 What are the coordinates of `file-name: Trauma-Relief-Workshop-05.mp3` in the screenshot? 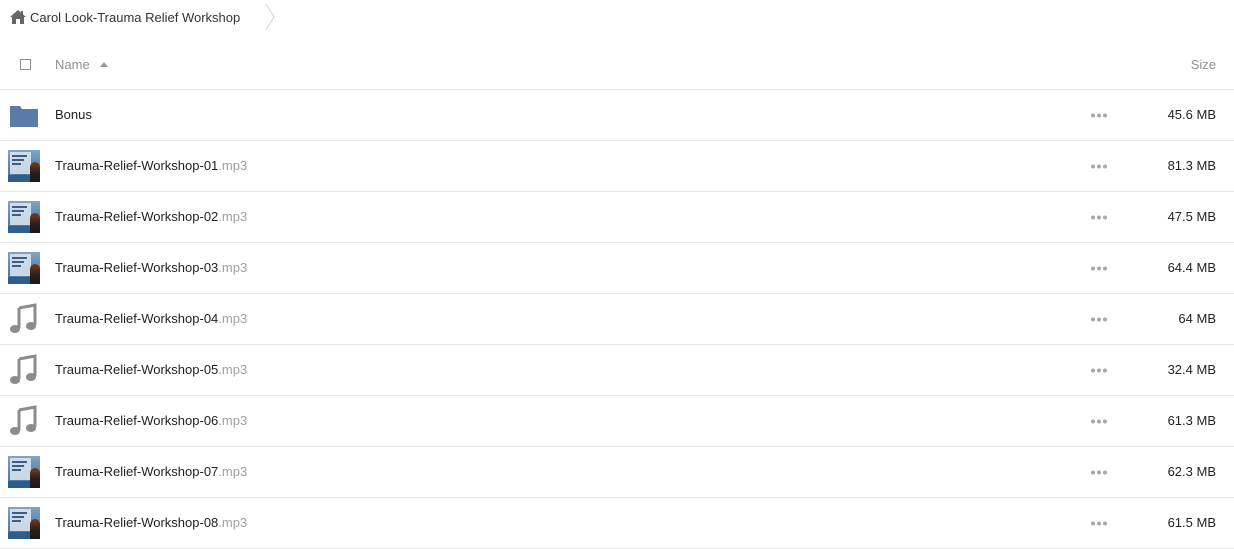 It's located at (151, 370).